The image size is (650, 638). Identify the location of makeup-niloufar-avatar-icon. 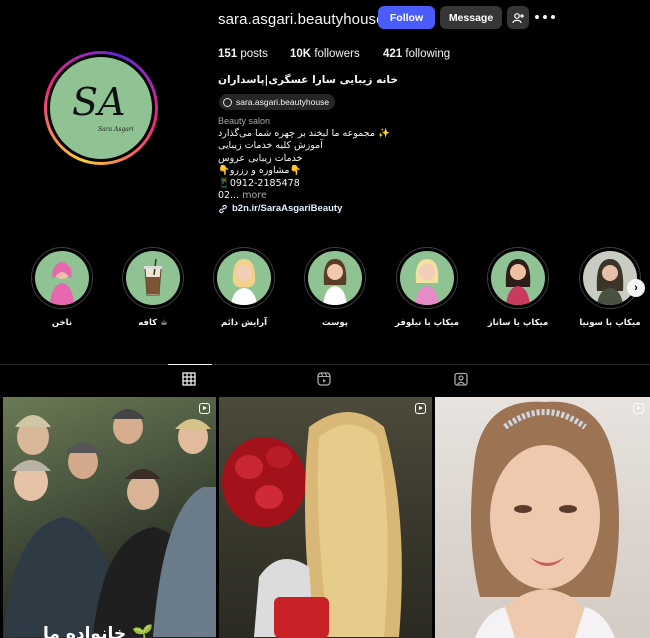
(427, 278).